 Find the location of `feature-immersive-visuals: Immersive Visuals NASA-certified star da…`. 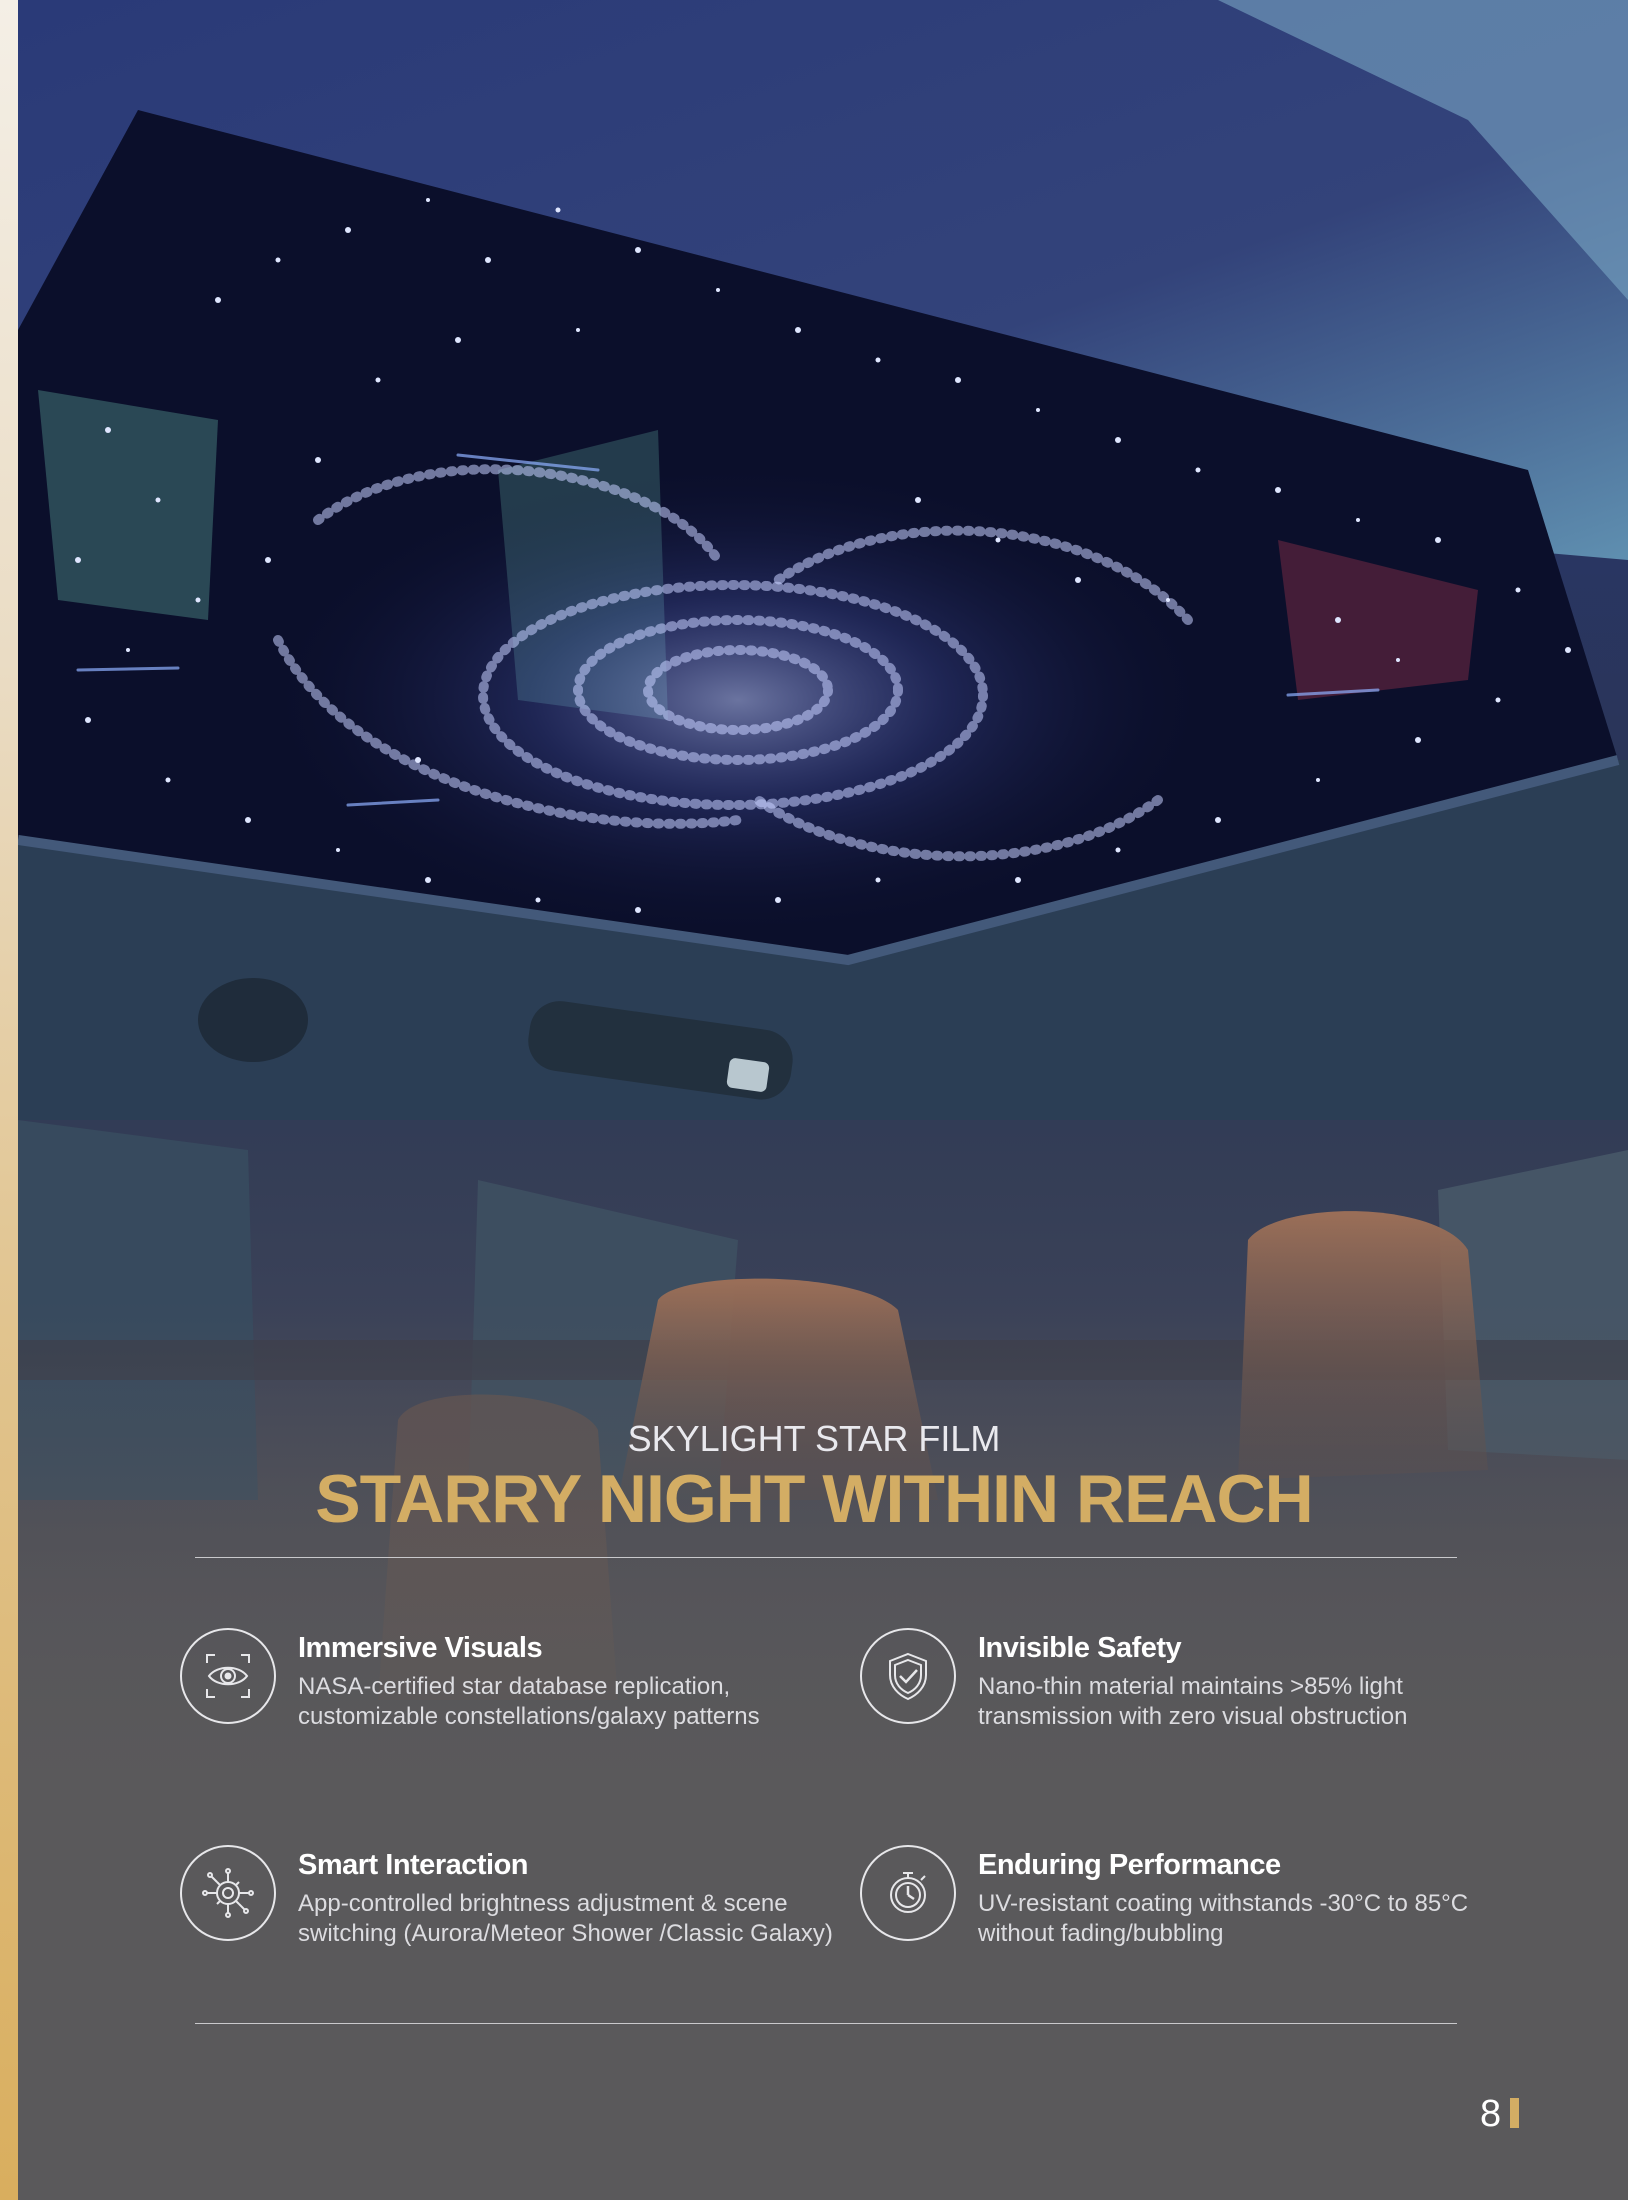

feature-immersive-visuals: Immersive Visuals NASA-certified star da… is located at coordinates (500, 1698).